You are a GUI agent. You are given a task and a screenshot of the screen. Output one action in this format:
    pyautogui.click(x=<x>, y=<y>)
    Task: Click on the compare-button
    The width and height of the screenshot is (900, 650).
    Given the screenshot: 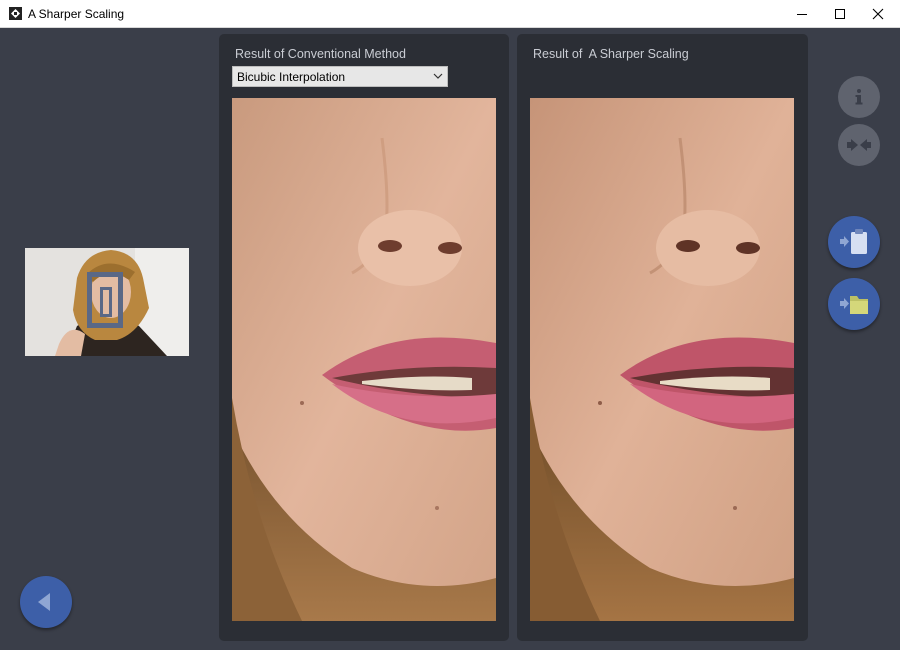 What is the action you would take?
    pyautogui.click(x=859, y=145)
    